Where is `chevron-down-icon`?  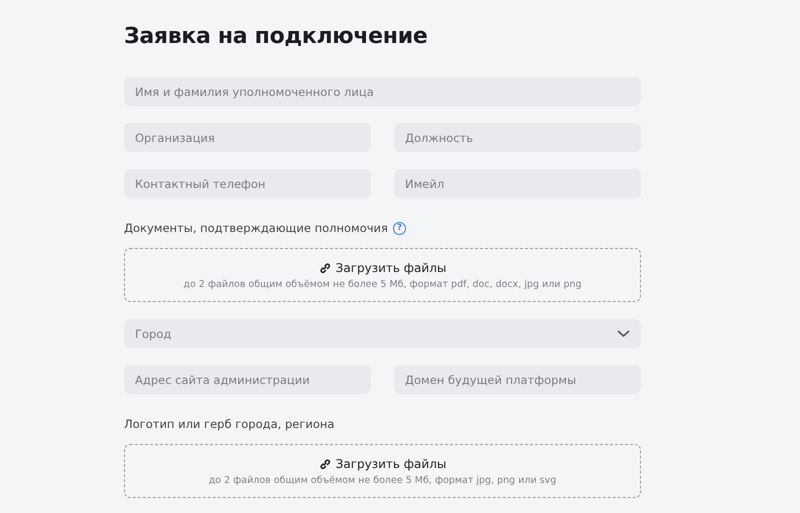 chevron-down-icon is located at coordinates (623, 333).